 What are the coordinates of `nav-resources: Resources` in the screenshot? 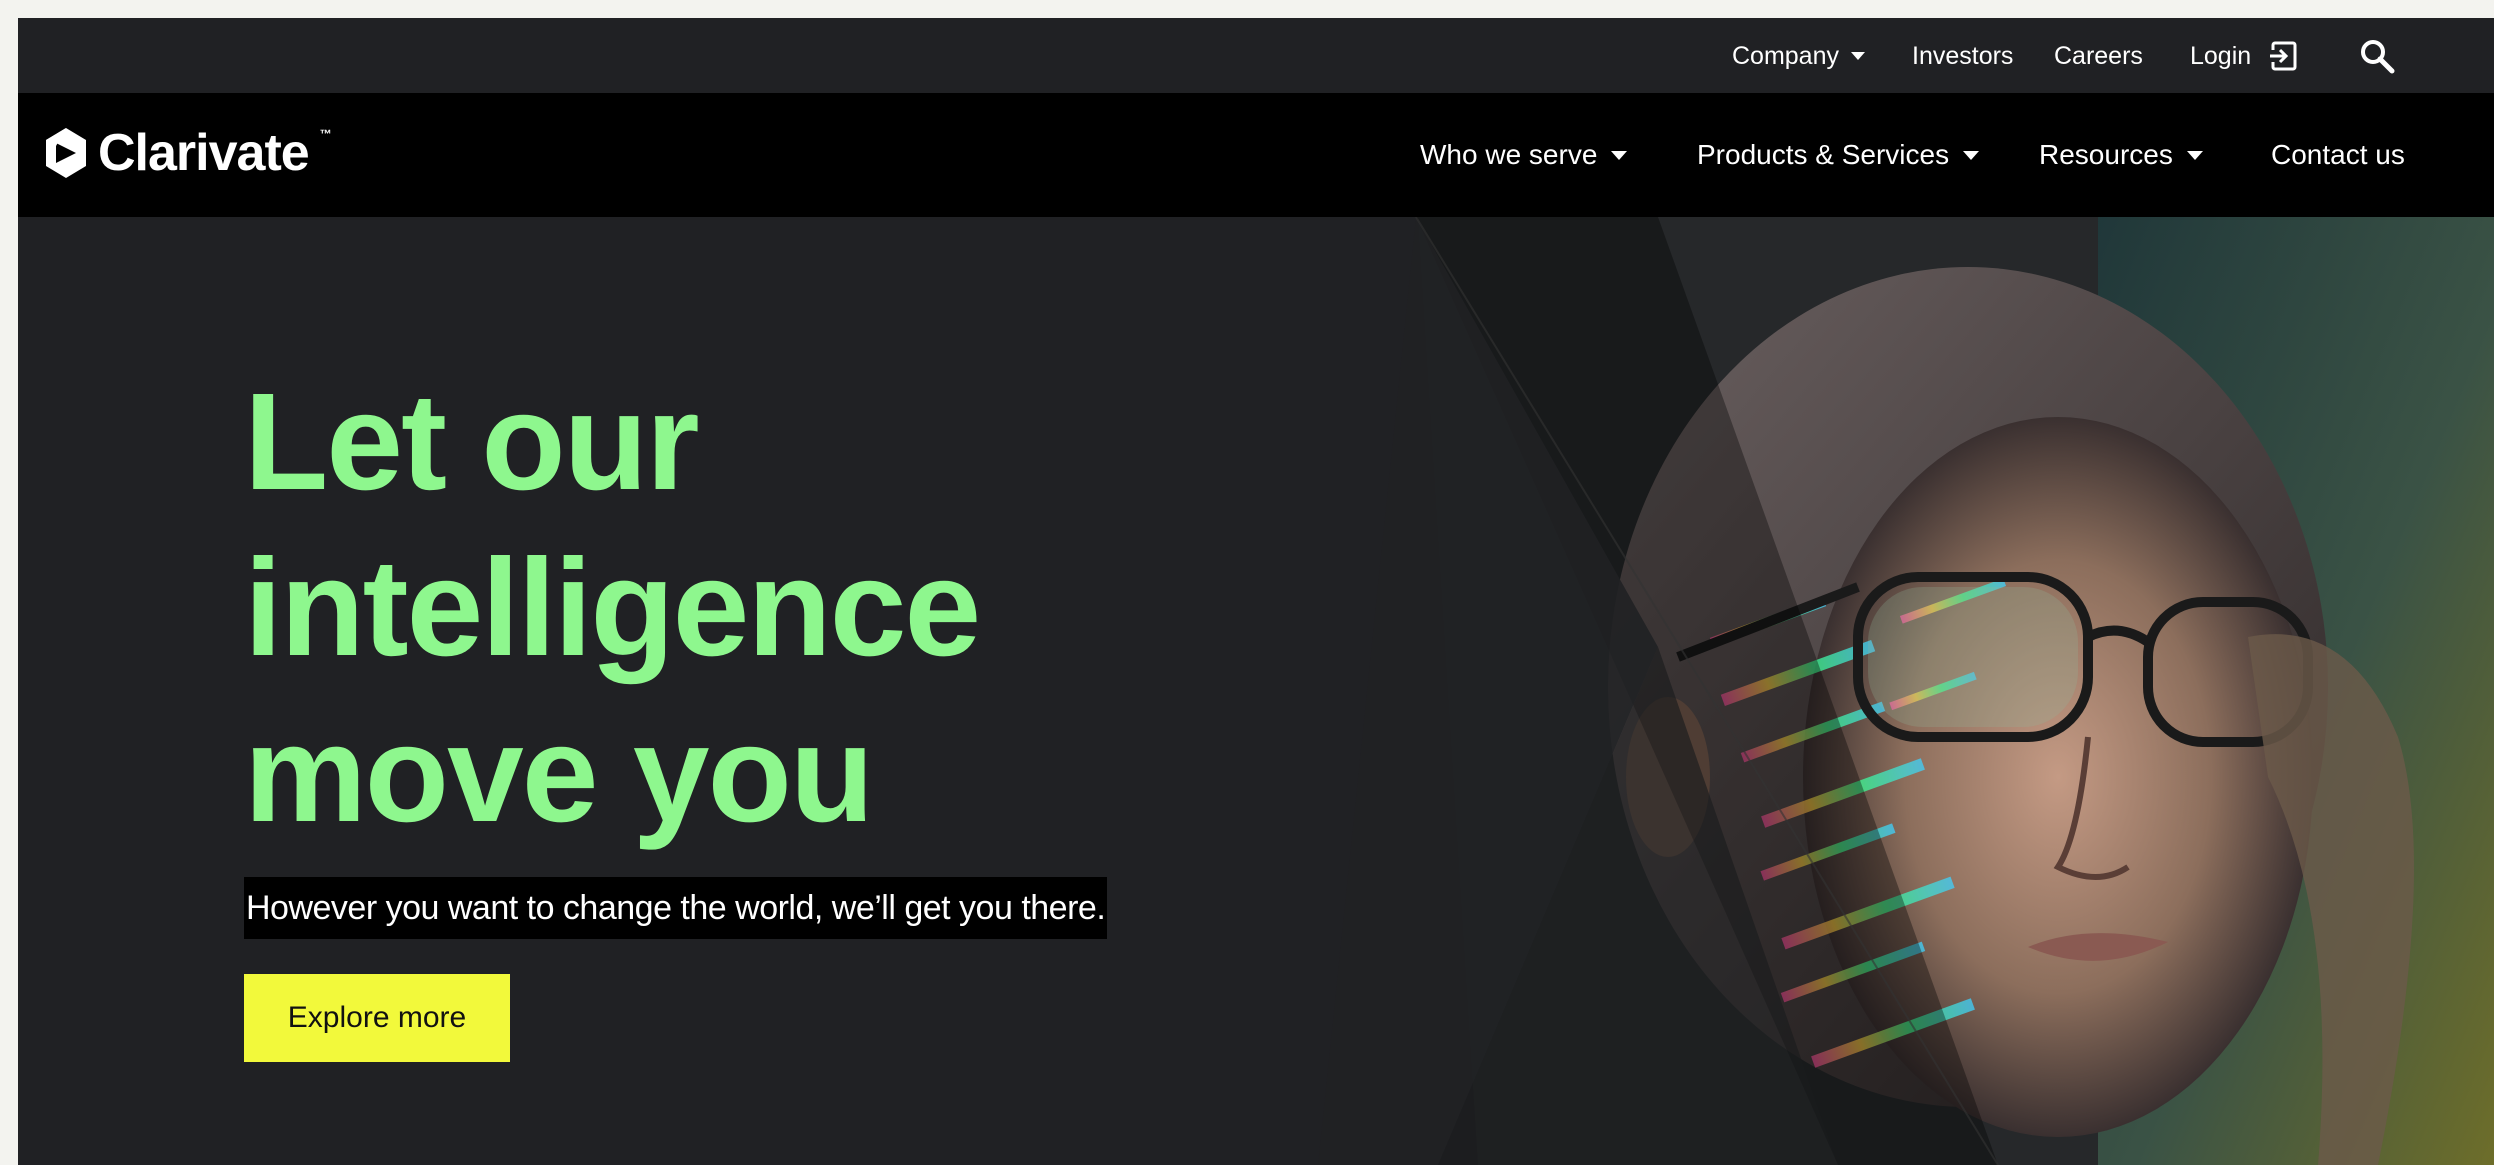 It's located at (2121, 155).